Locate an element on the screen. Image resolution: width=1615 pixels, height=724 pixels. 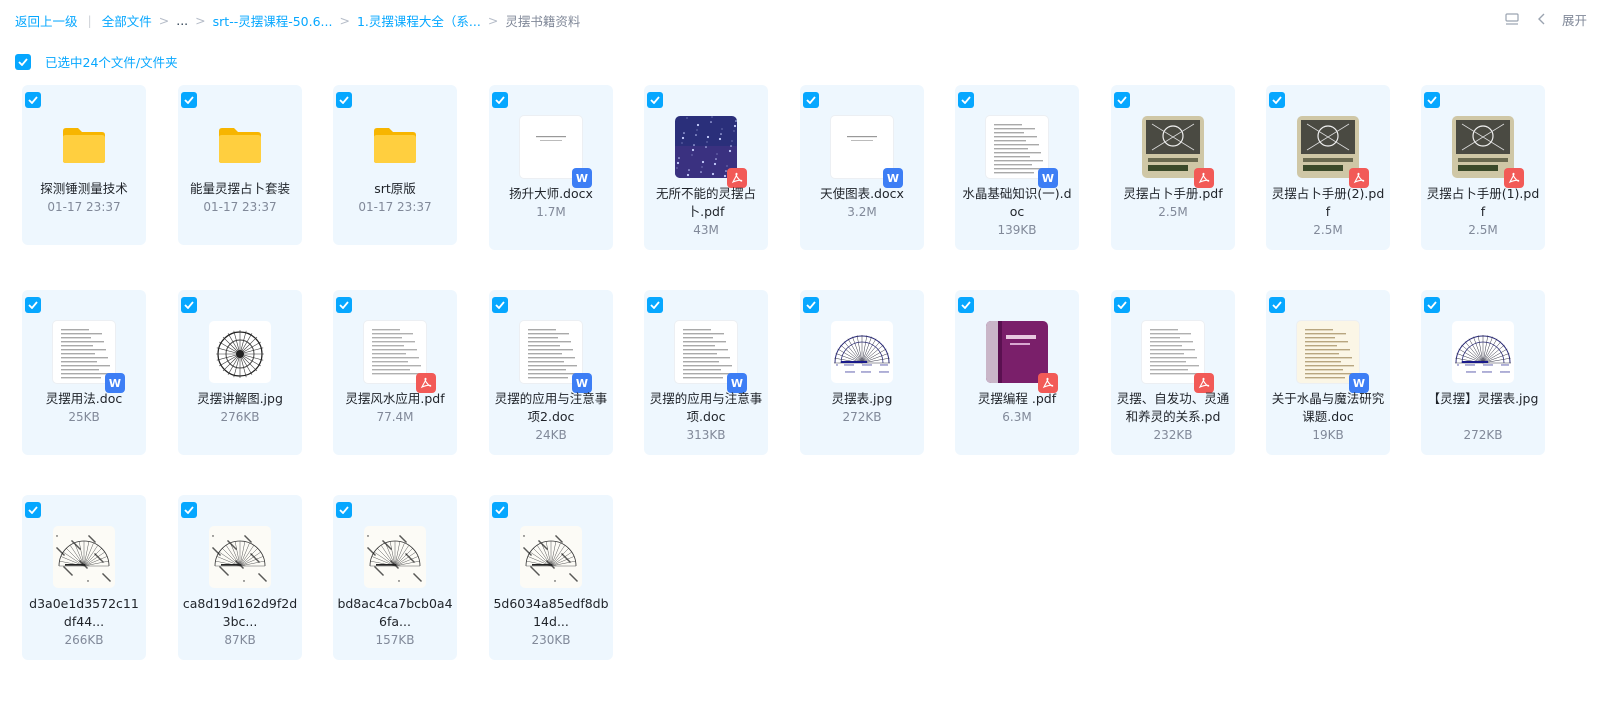
file-card: 灵摆占卜手册(1).pdf 2.5M is located at coordinates (1483, 167).